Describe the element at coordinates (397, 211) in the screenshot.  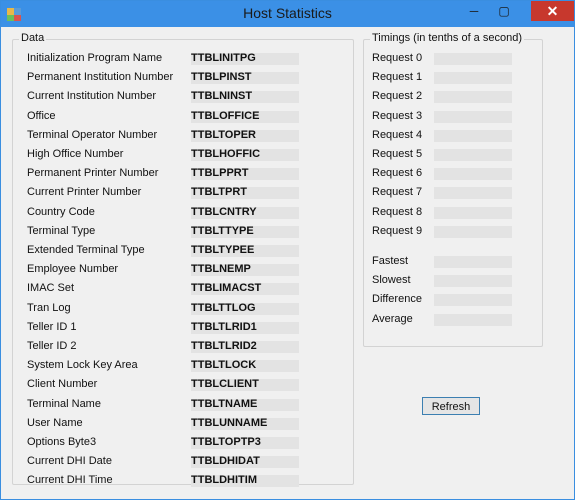
I see `request-timing-row-label: Request 8` at that location.